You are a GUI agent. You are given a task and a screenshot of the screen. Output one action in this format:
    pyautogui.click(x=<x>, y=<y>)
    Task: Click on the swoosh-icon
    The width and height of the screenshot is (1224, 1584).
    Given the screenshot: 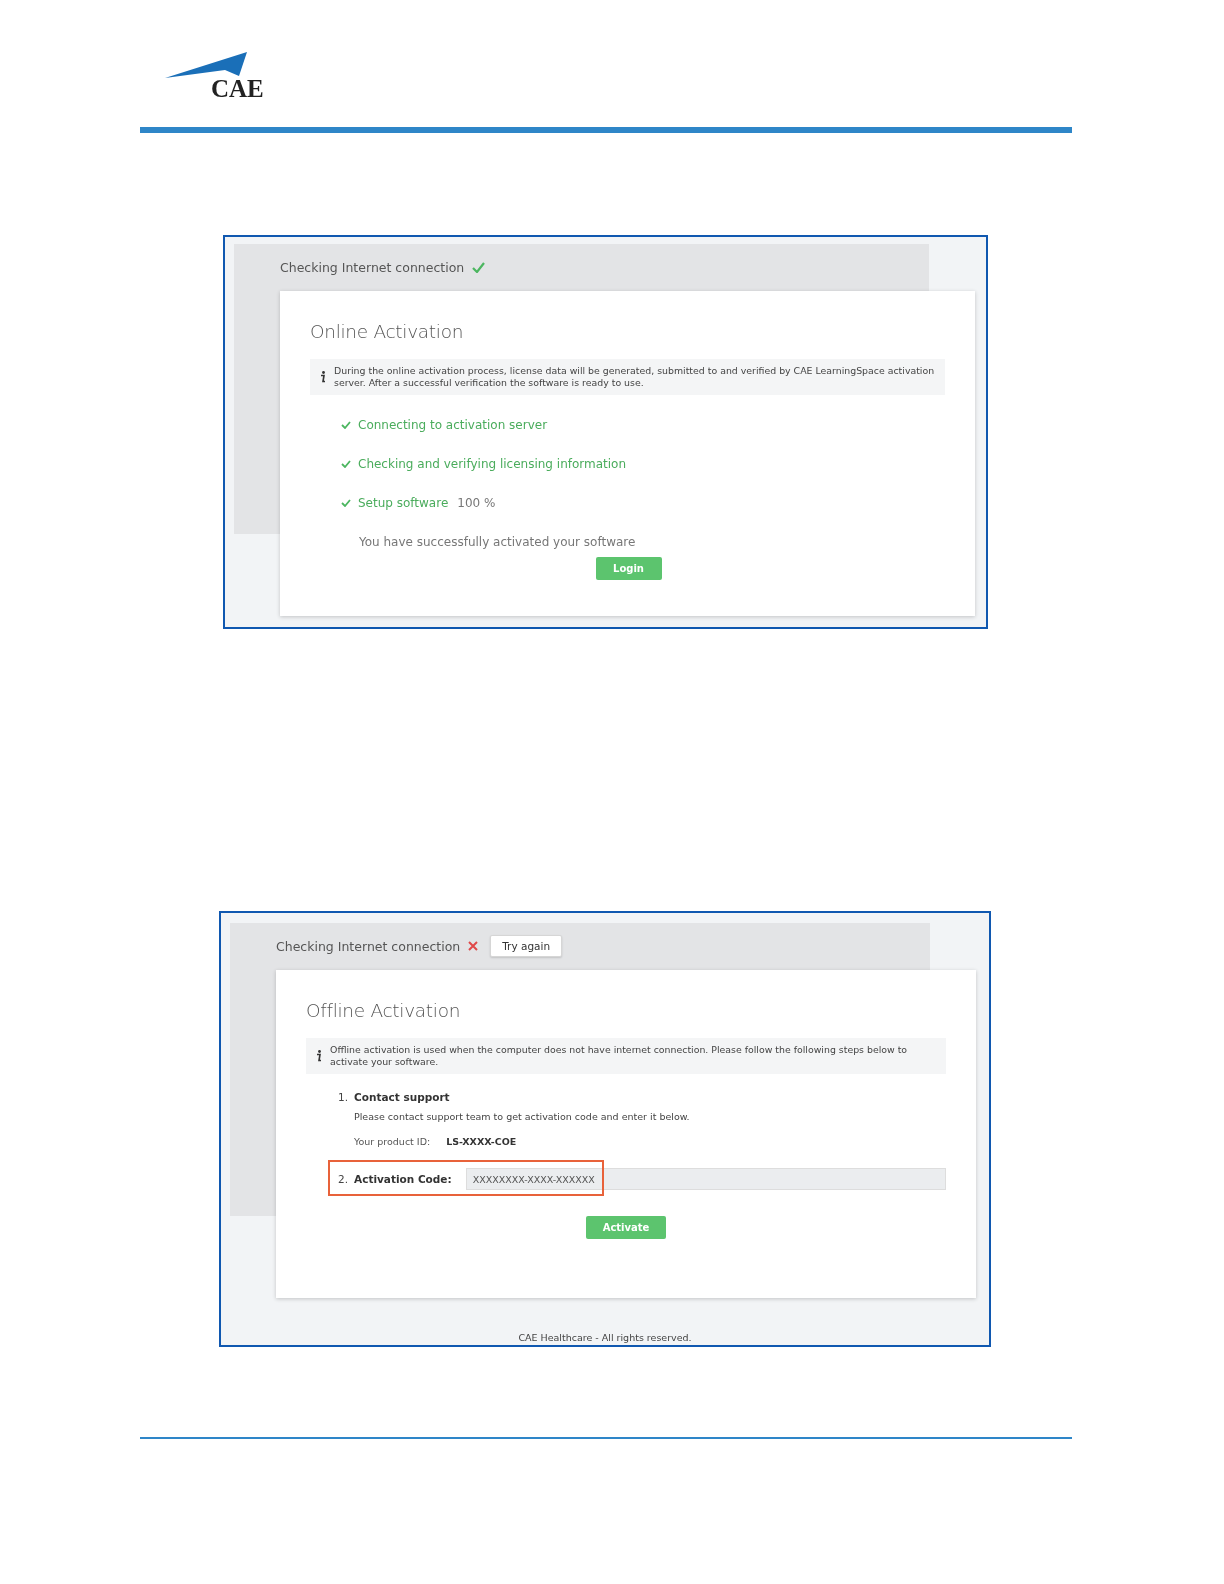 What is the action you would take?
    pyautogui.click(x=206, y=65)
    